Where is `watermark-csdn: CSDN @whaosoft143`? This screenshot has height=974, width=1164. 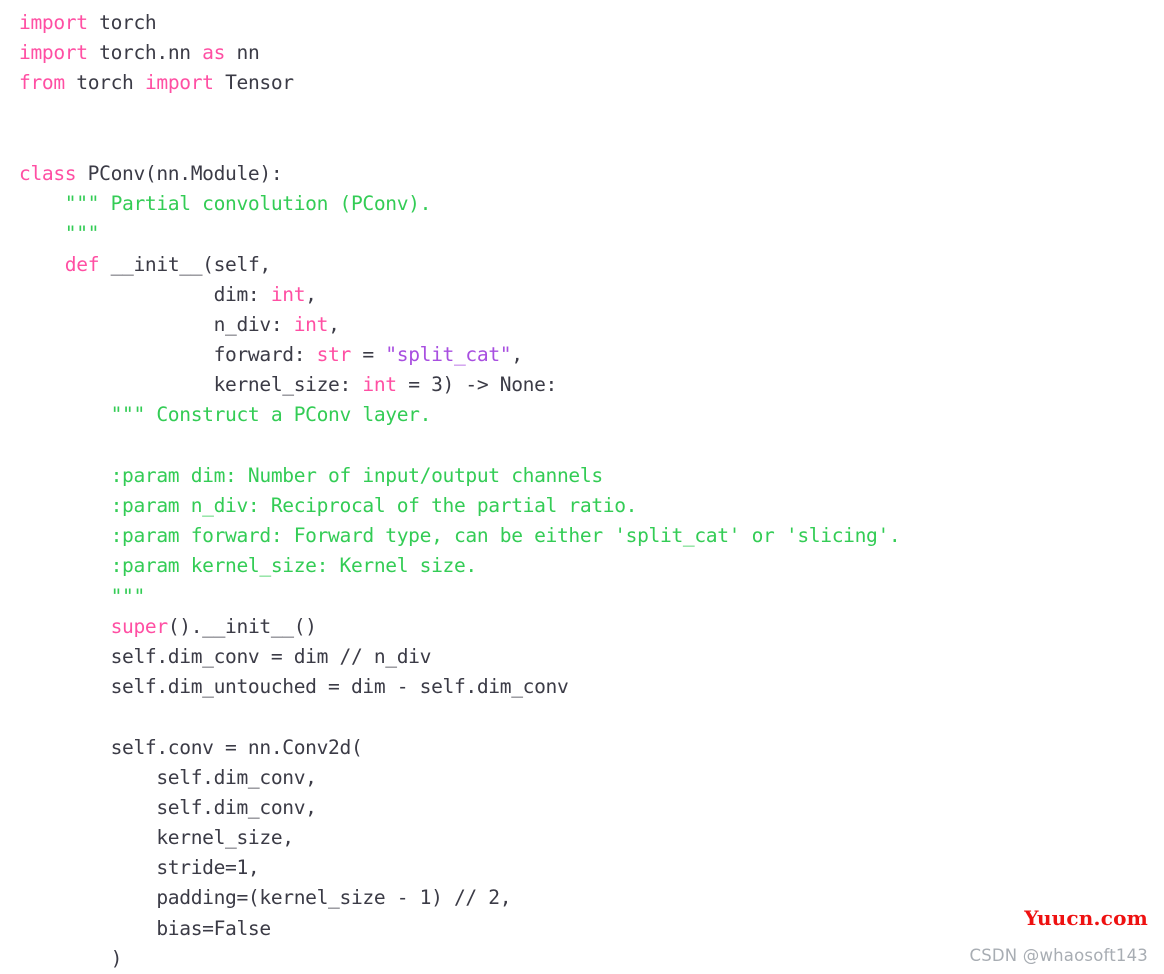
watermark-csdn: CSDN @whaosoft143 is located at coordinates (1058, 955).